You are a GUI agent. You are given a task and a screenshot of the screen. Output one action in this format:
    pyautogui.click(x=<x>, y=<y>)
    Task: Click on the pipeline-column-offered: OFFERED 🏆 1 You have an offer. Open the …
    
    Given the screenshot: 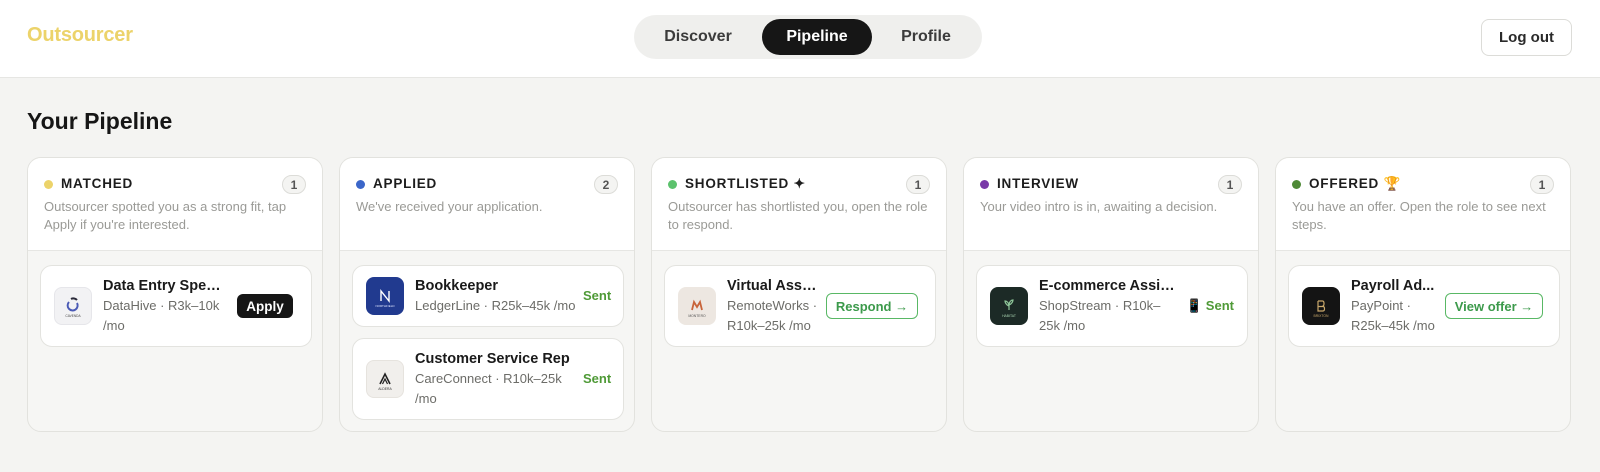 What is the action you would take?
    pyautogui.click(x=1423, y=294)
    